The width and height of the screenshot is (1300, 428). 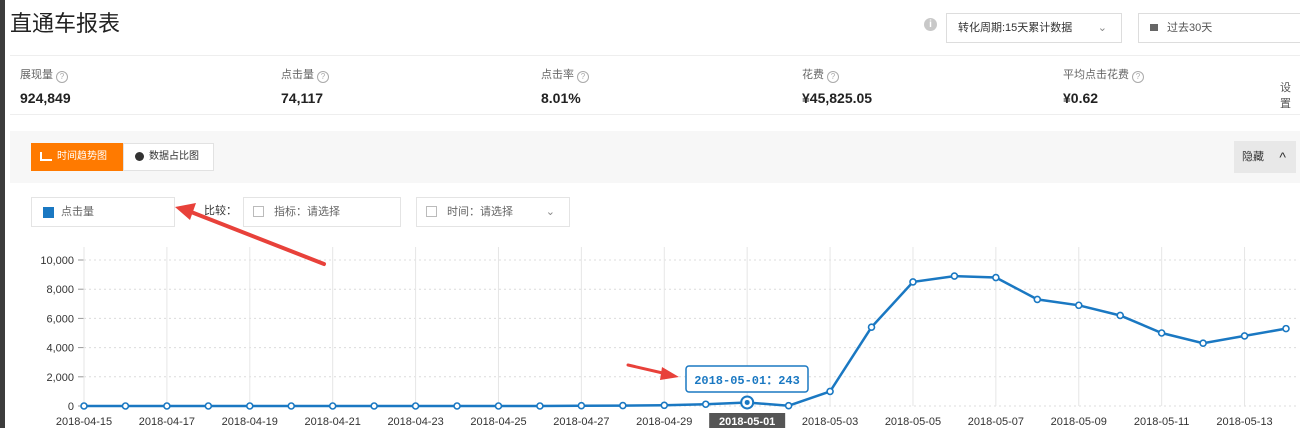 I want to click on highlight-point-core, so click(x=747, y=402).